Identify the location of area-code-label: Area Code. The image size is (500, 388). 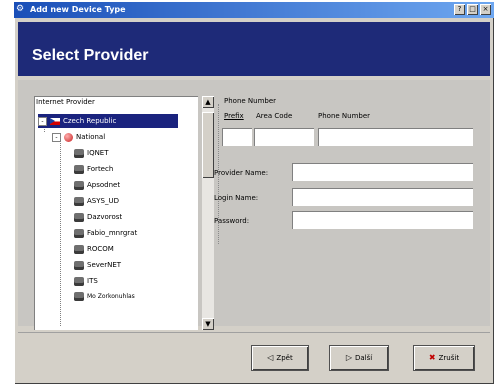
(274, 116).